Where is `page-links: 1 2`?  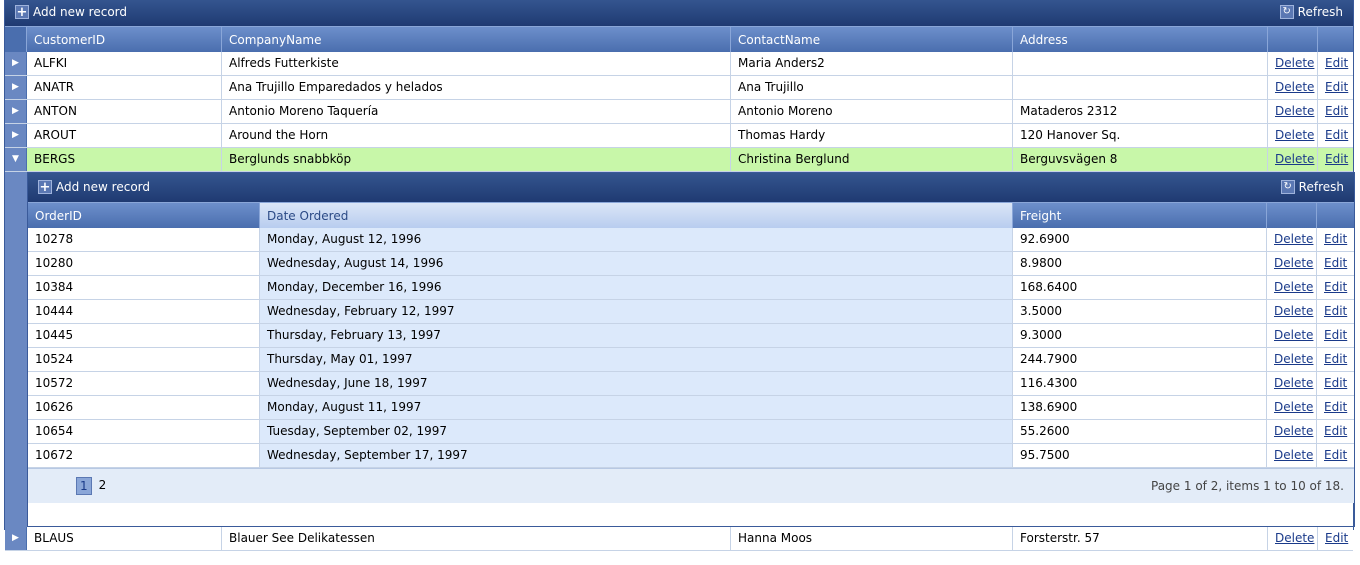
page-links: 1 2 is located at coordinates (92, 486).